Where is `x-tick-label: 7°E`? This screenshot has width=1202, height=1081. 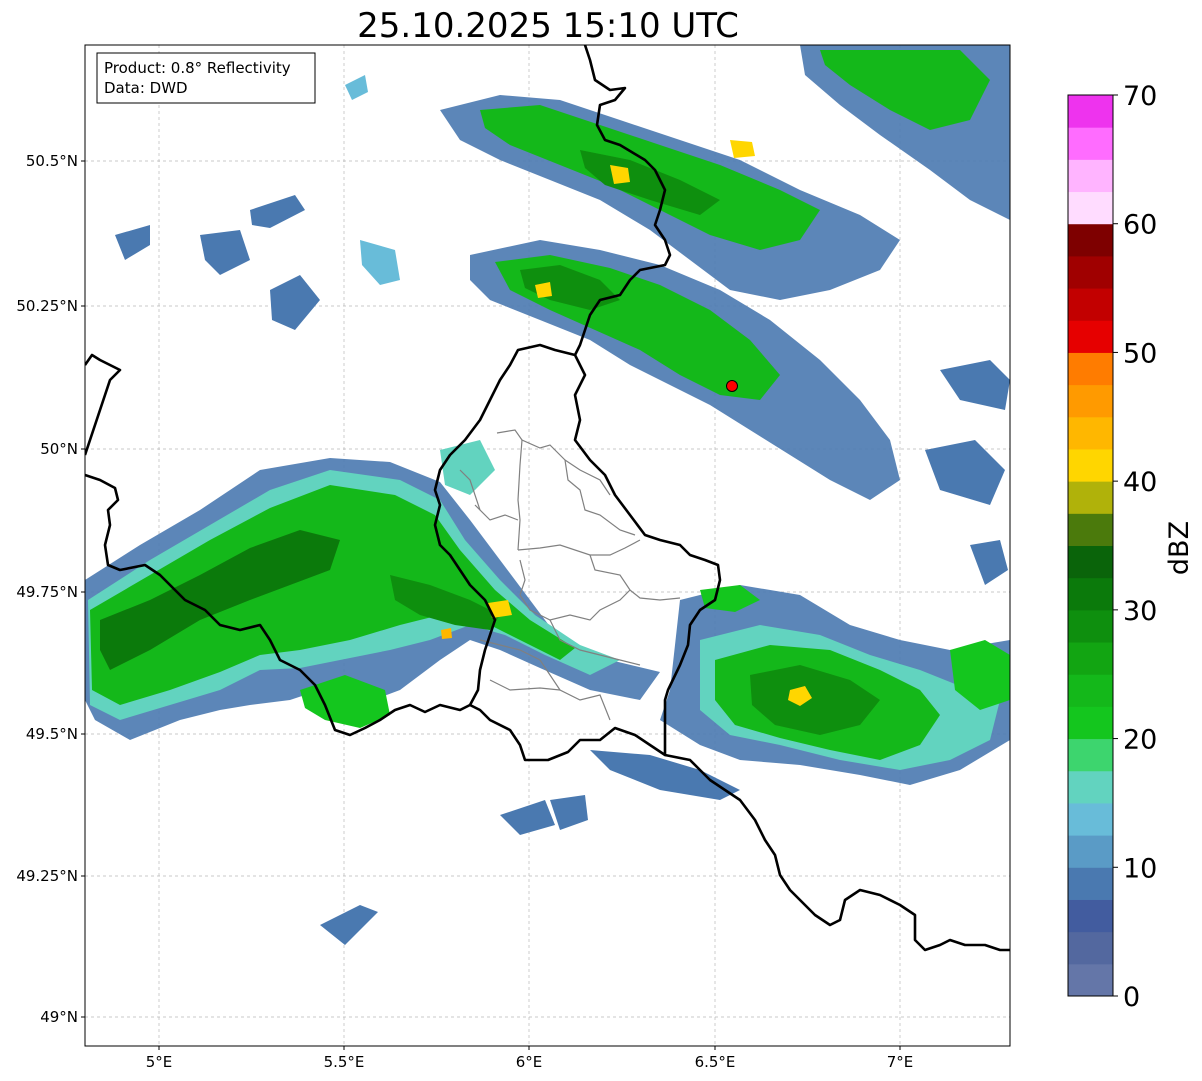
x-tick-label: 7°E is located at coordinates (900, 1062).